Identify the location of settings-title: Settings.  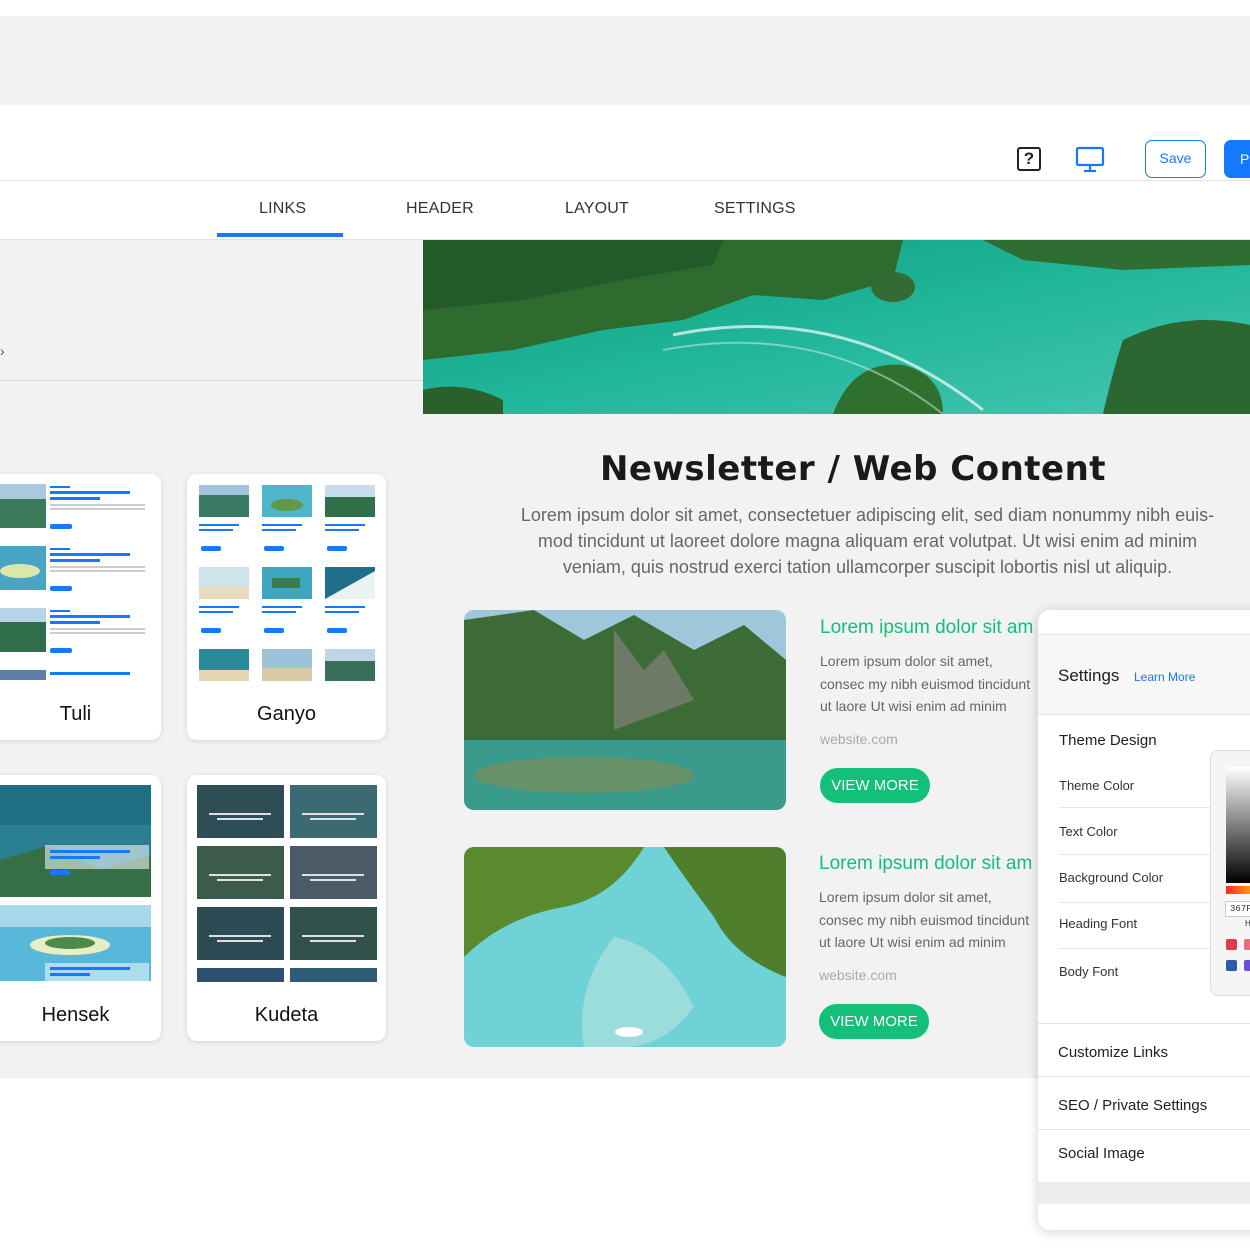
(1089, 675).